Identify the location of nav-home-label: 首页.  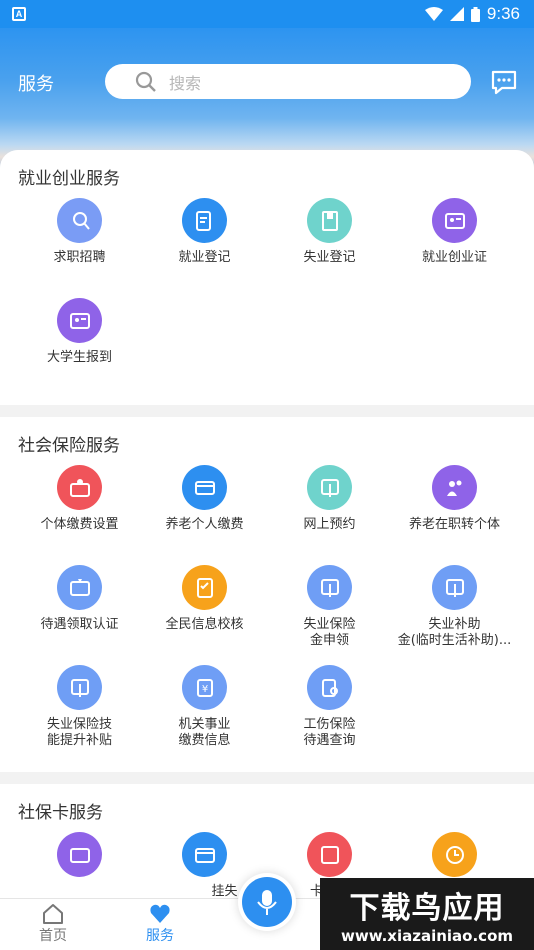
(53, 936).